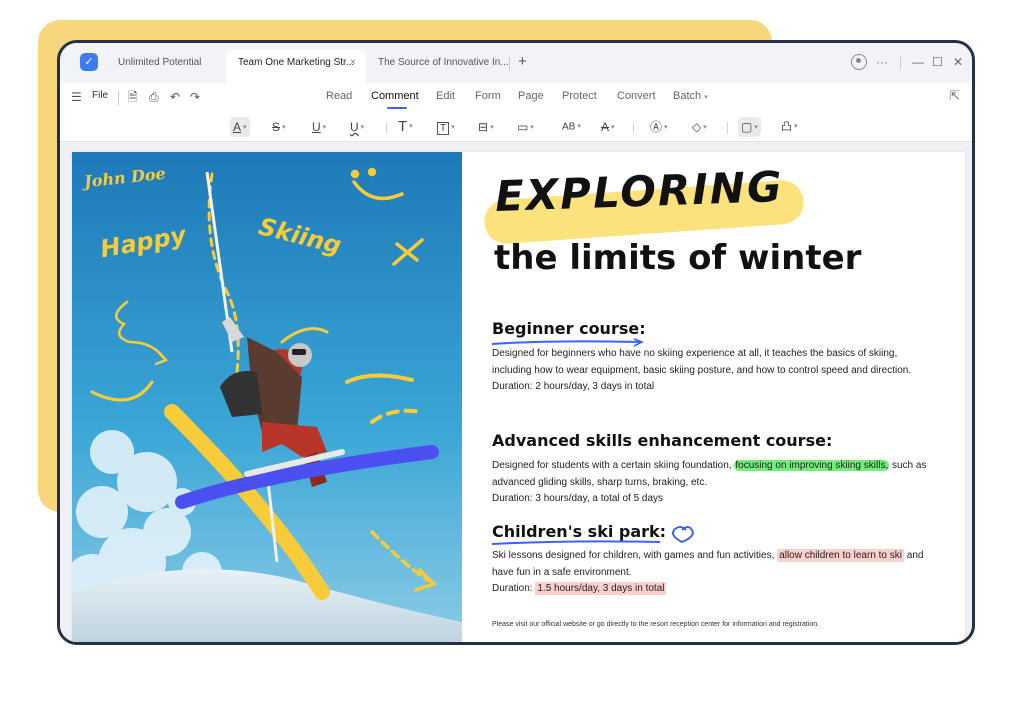 Image resolution: width=1024 pixels, height=715 pixels. I want to click on redo-icon: ↷, so click(195, 97).